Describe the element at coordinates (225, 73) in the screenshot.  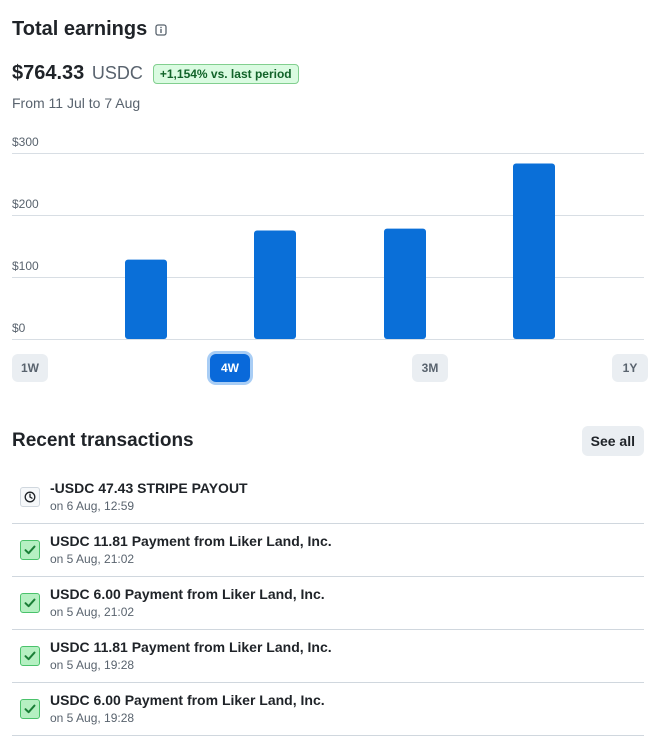
I see `change-badge: +1,154% vs. last period` at that location.